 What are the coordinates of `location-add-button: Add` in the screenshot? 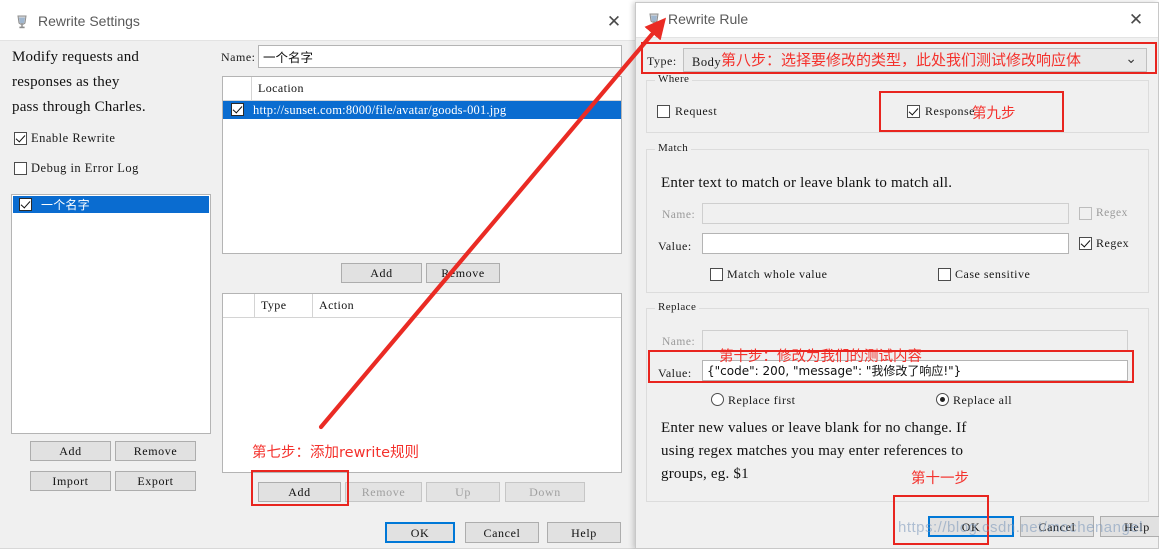 It's located at (381, 273).